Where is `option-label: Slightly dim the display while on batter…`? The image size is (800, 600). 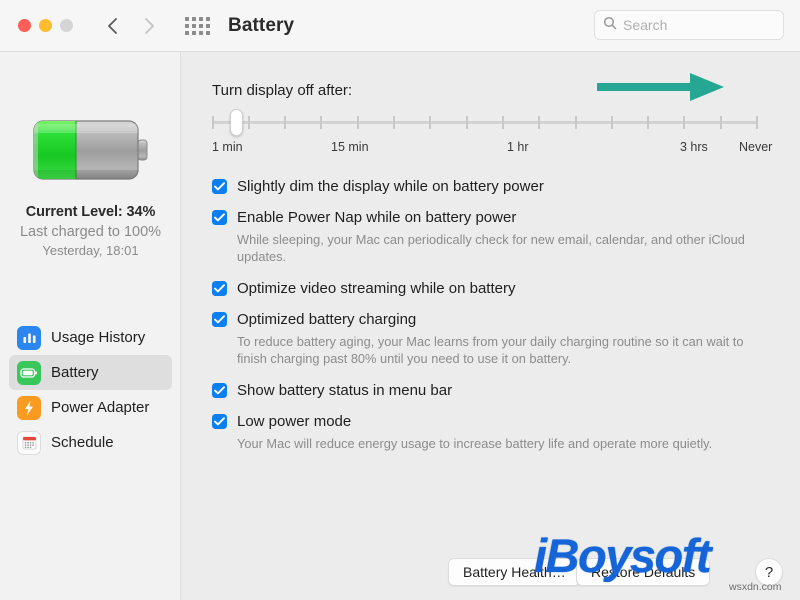
option-label: Slightly dim the display while on batter… is located at coordinates (390, 186).